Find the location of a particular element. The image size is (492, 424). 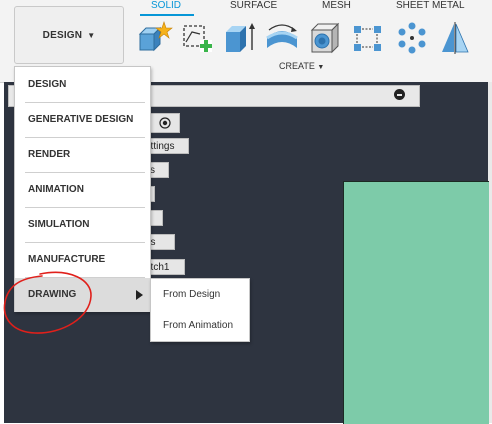

create-sketch-icon is located at coordinates (197, 38).